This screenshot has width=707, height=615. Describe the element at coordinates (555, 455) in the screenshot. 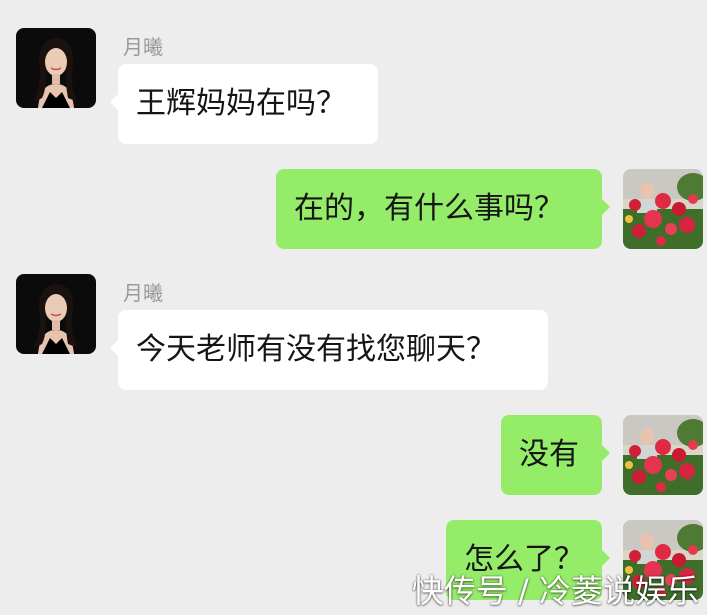

I see `message-bubble-outgoing: 没有` at that location.